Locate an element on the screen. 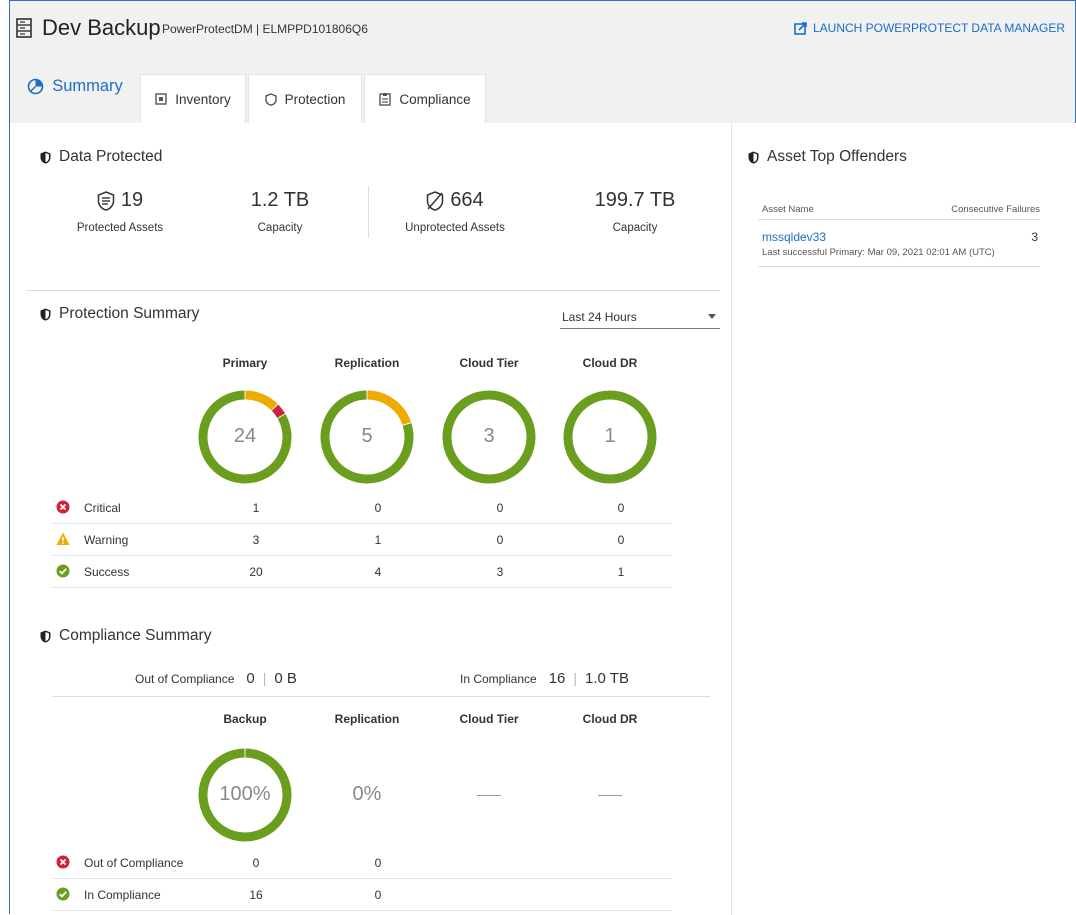 The image size is (1076, 915). out-of-compliance-summary: Out of Compliance 0 | 0 B is located at coordinates (216, 678).